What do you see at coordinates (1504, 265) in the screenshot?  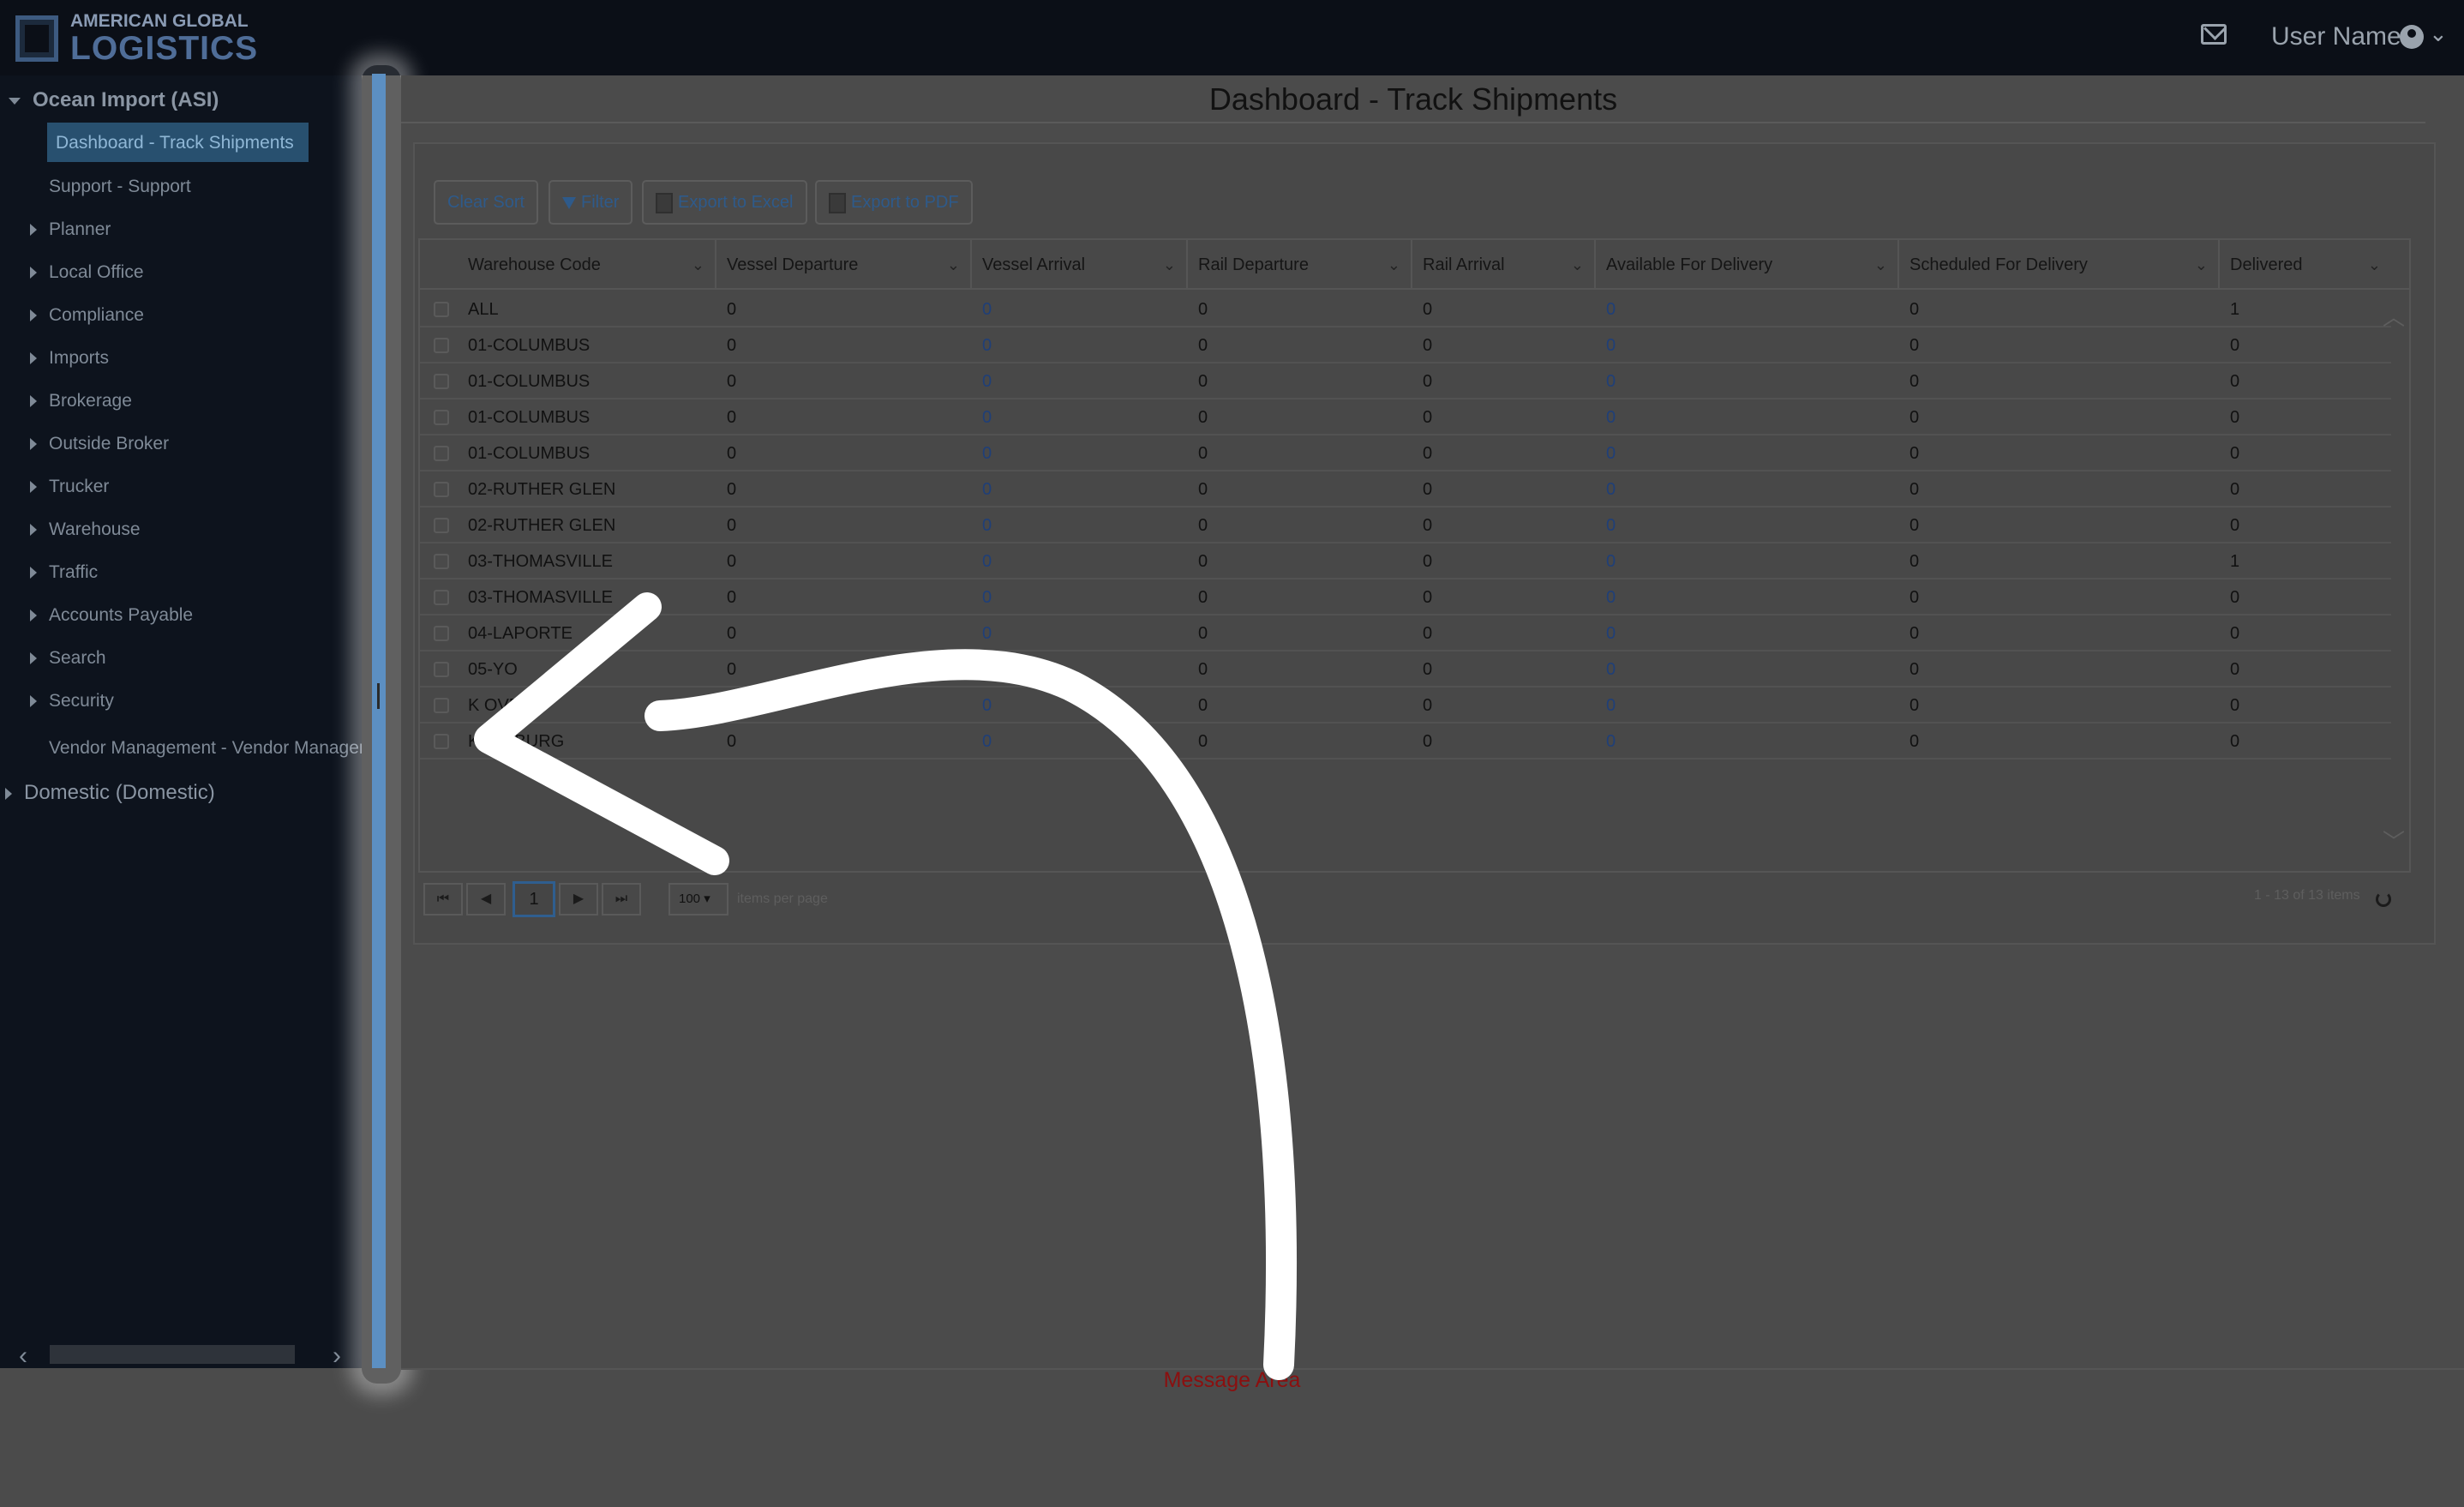 I see `column-header-rail-arrival: Rail Arrival ⌄` at bounding box center [1504, 265].